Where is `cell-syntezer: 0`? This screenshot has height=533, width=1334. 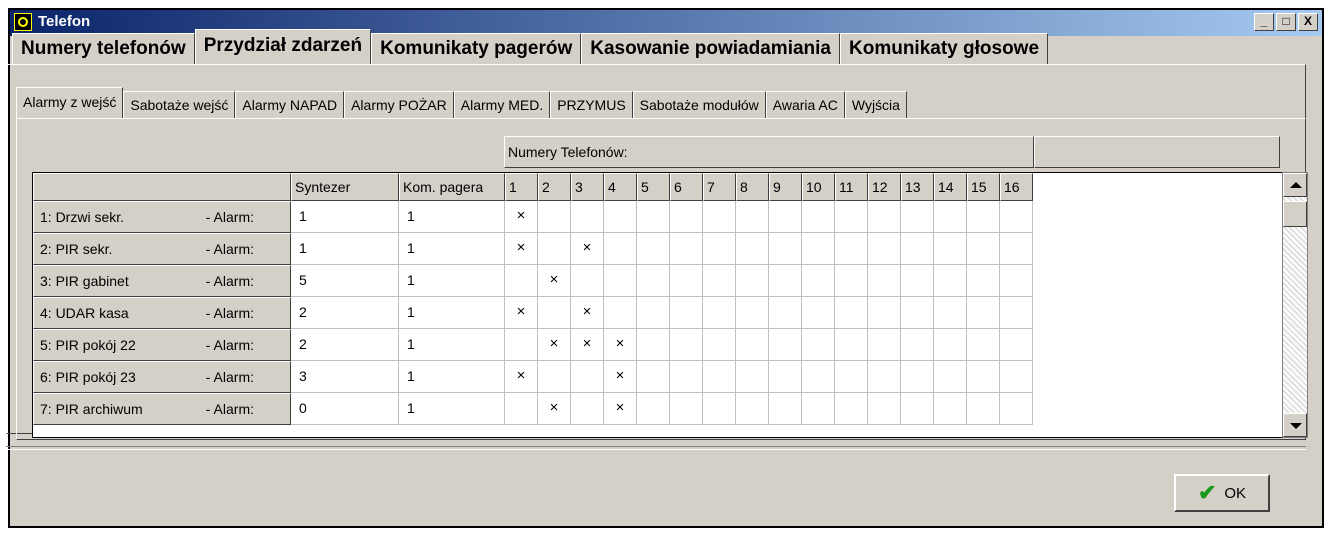 cell-syntezer: 0 is located at coordinates (345, 409).